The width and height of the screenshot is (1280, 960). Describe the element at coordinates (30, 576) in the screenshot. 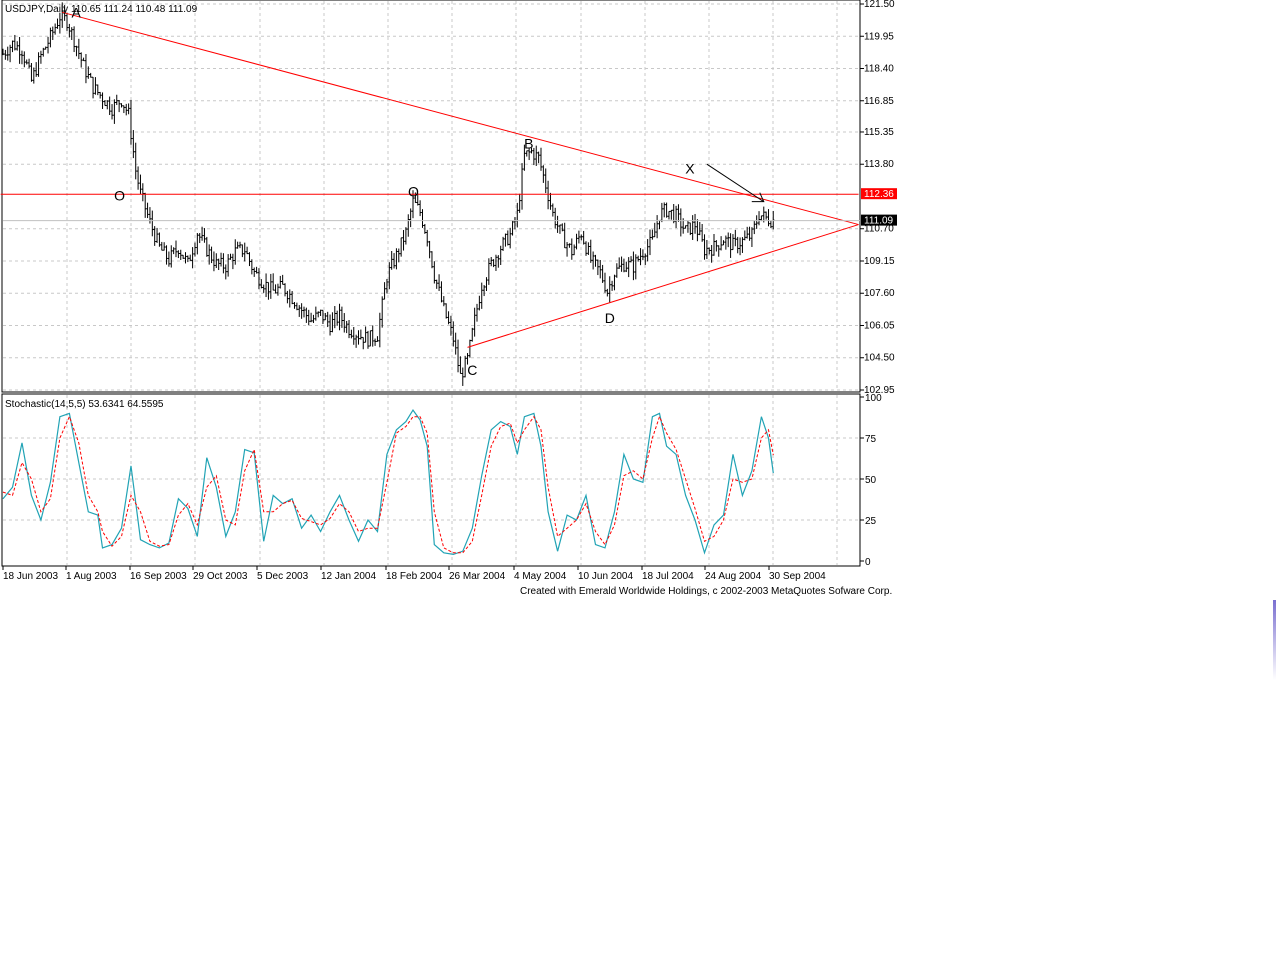

I see `x-tick-label: 18 Jun 2003` at that location.